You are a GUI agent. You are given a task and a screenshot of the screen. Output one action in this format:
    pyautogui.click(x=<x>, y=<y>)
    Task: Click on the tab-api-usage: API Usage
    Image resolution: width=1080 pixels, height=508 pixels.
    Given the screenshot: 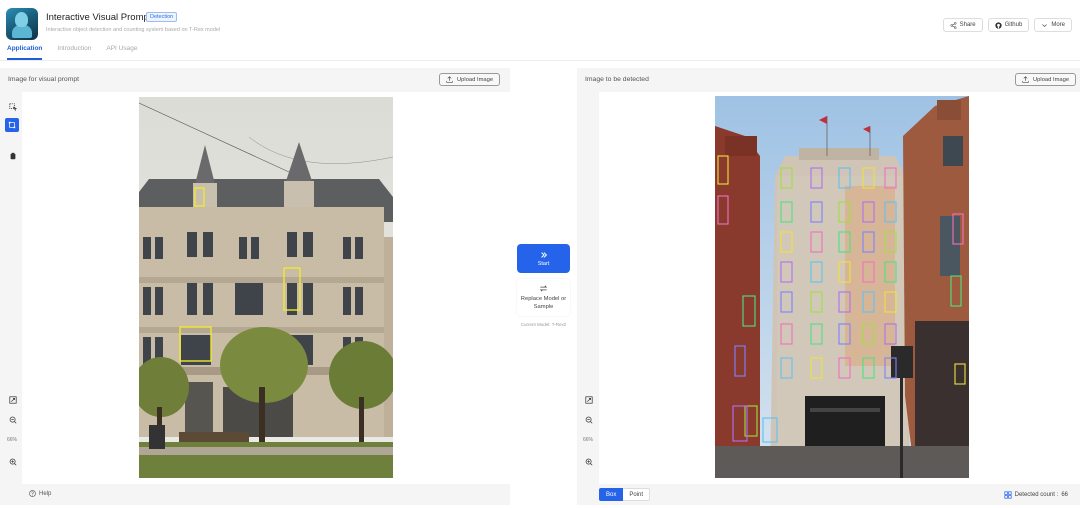 What is the action you would take?
    pyautogui.click(x=121, y=52)
    